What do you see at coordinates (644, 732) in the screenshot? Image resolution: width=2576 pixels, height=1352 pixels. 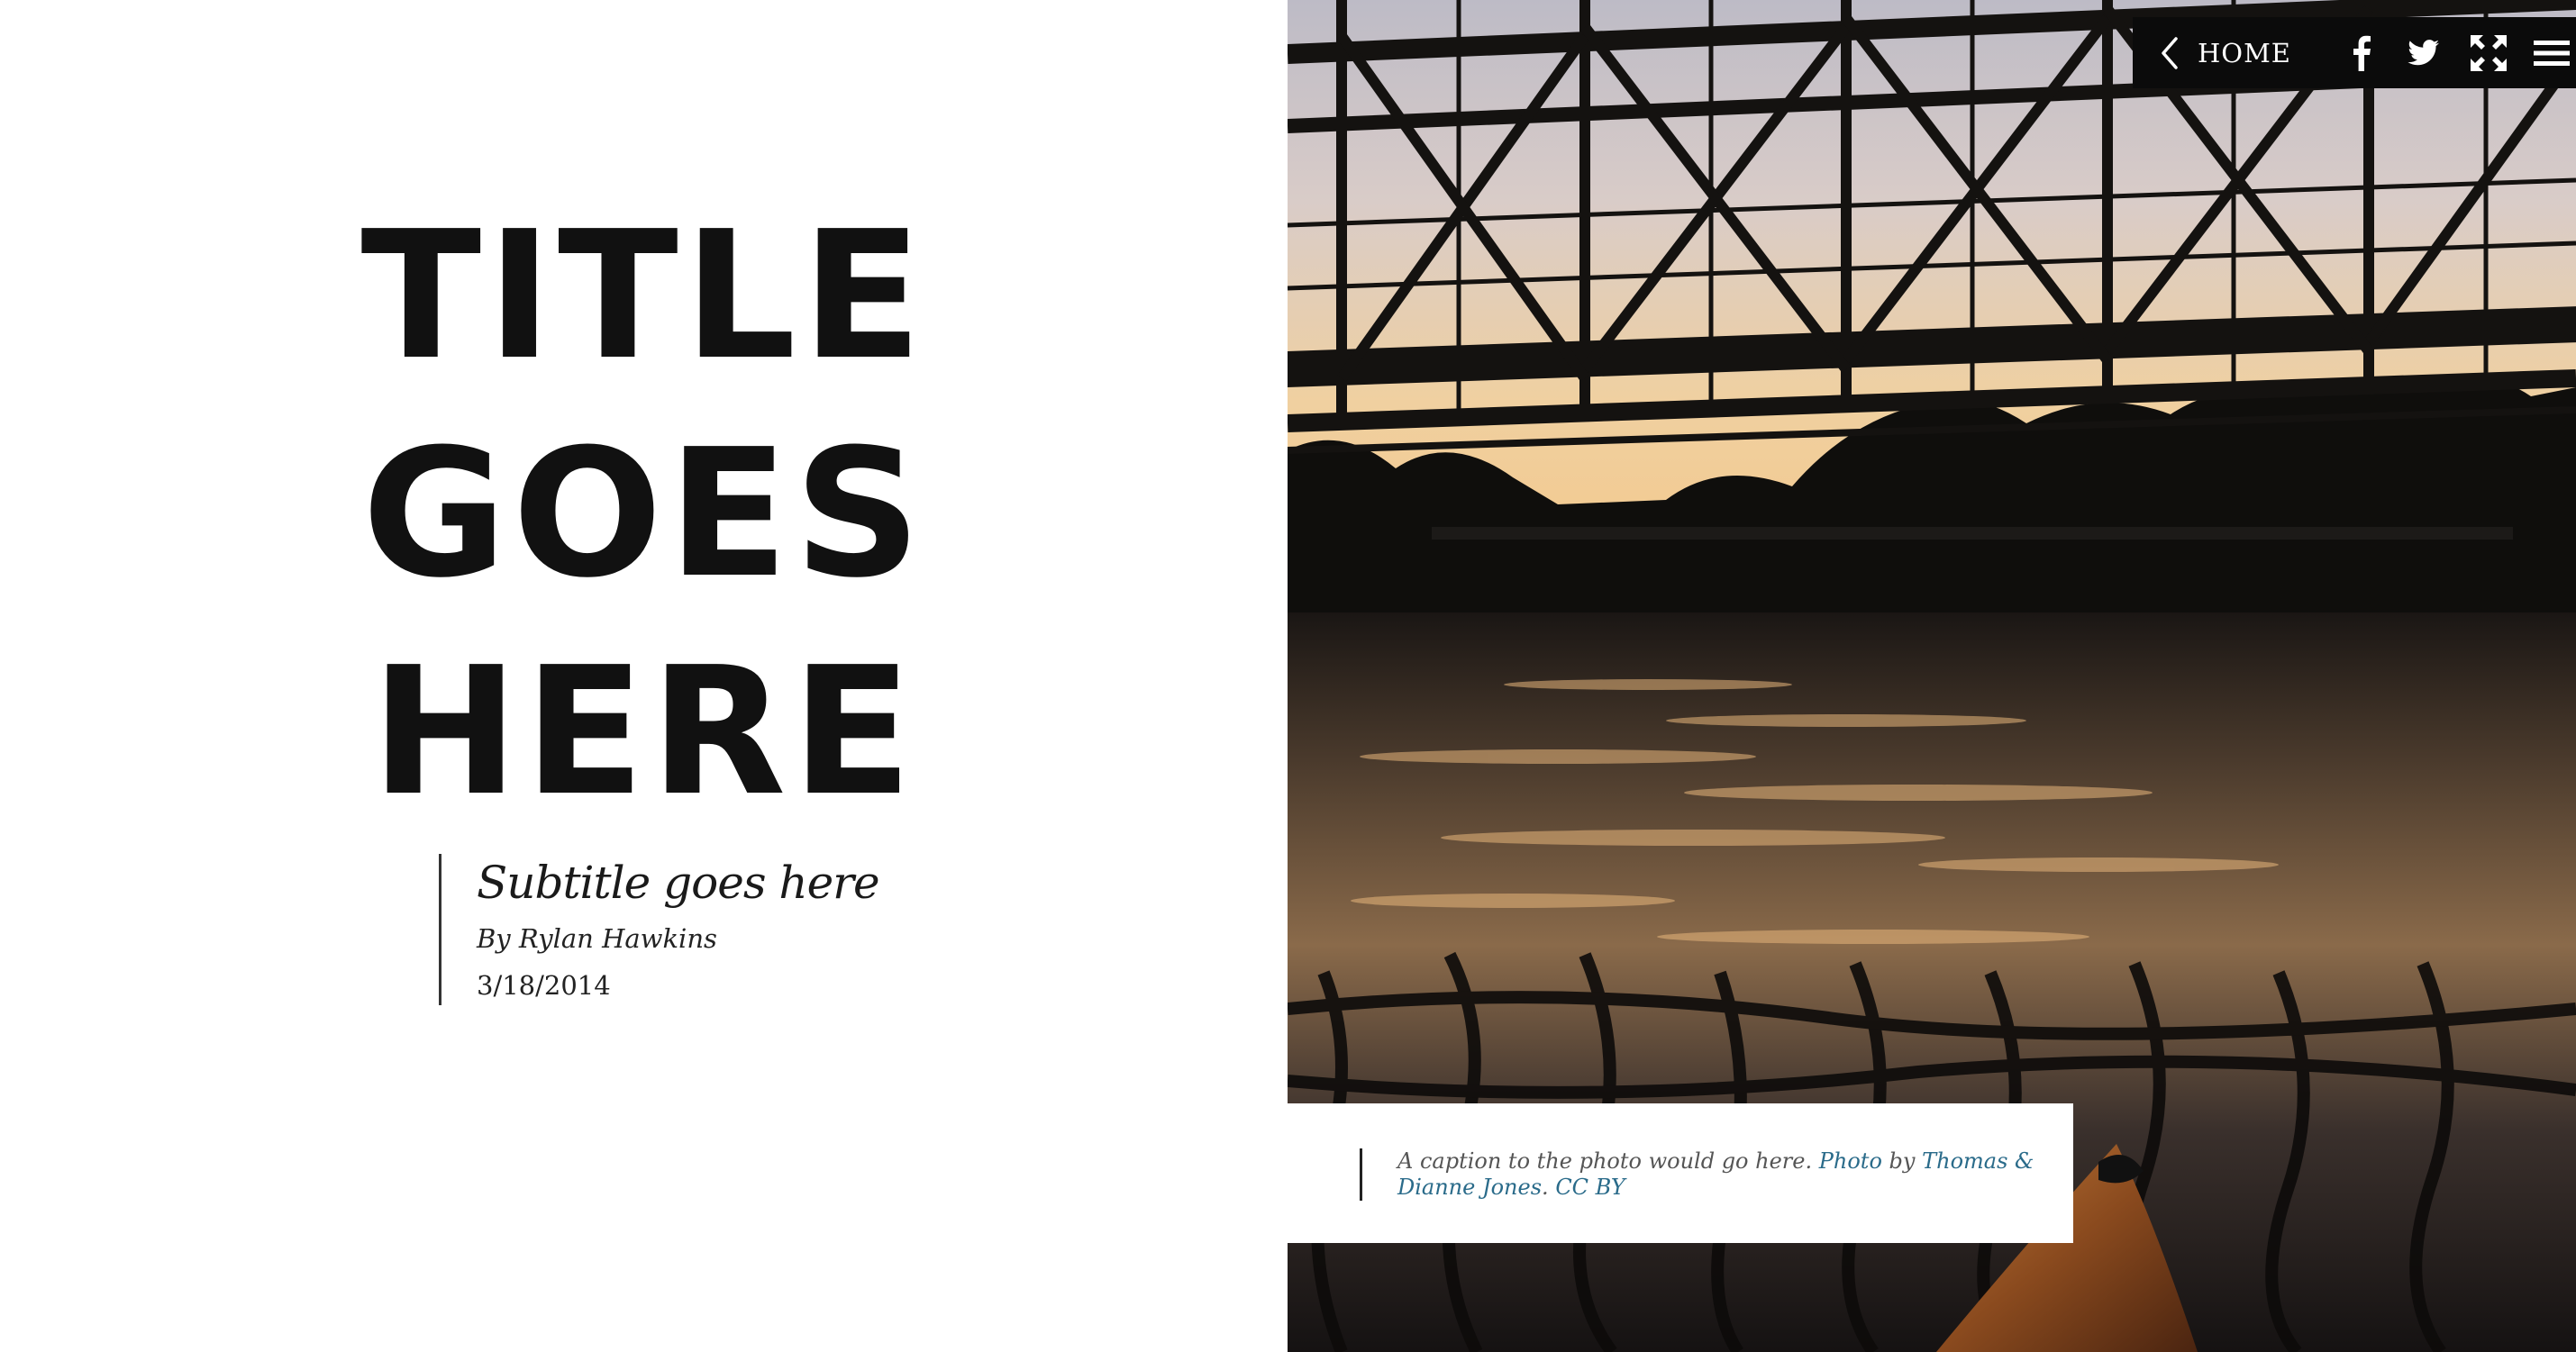 I see `title-line: HERE` at bounding box center [644, 732].